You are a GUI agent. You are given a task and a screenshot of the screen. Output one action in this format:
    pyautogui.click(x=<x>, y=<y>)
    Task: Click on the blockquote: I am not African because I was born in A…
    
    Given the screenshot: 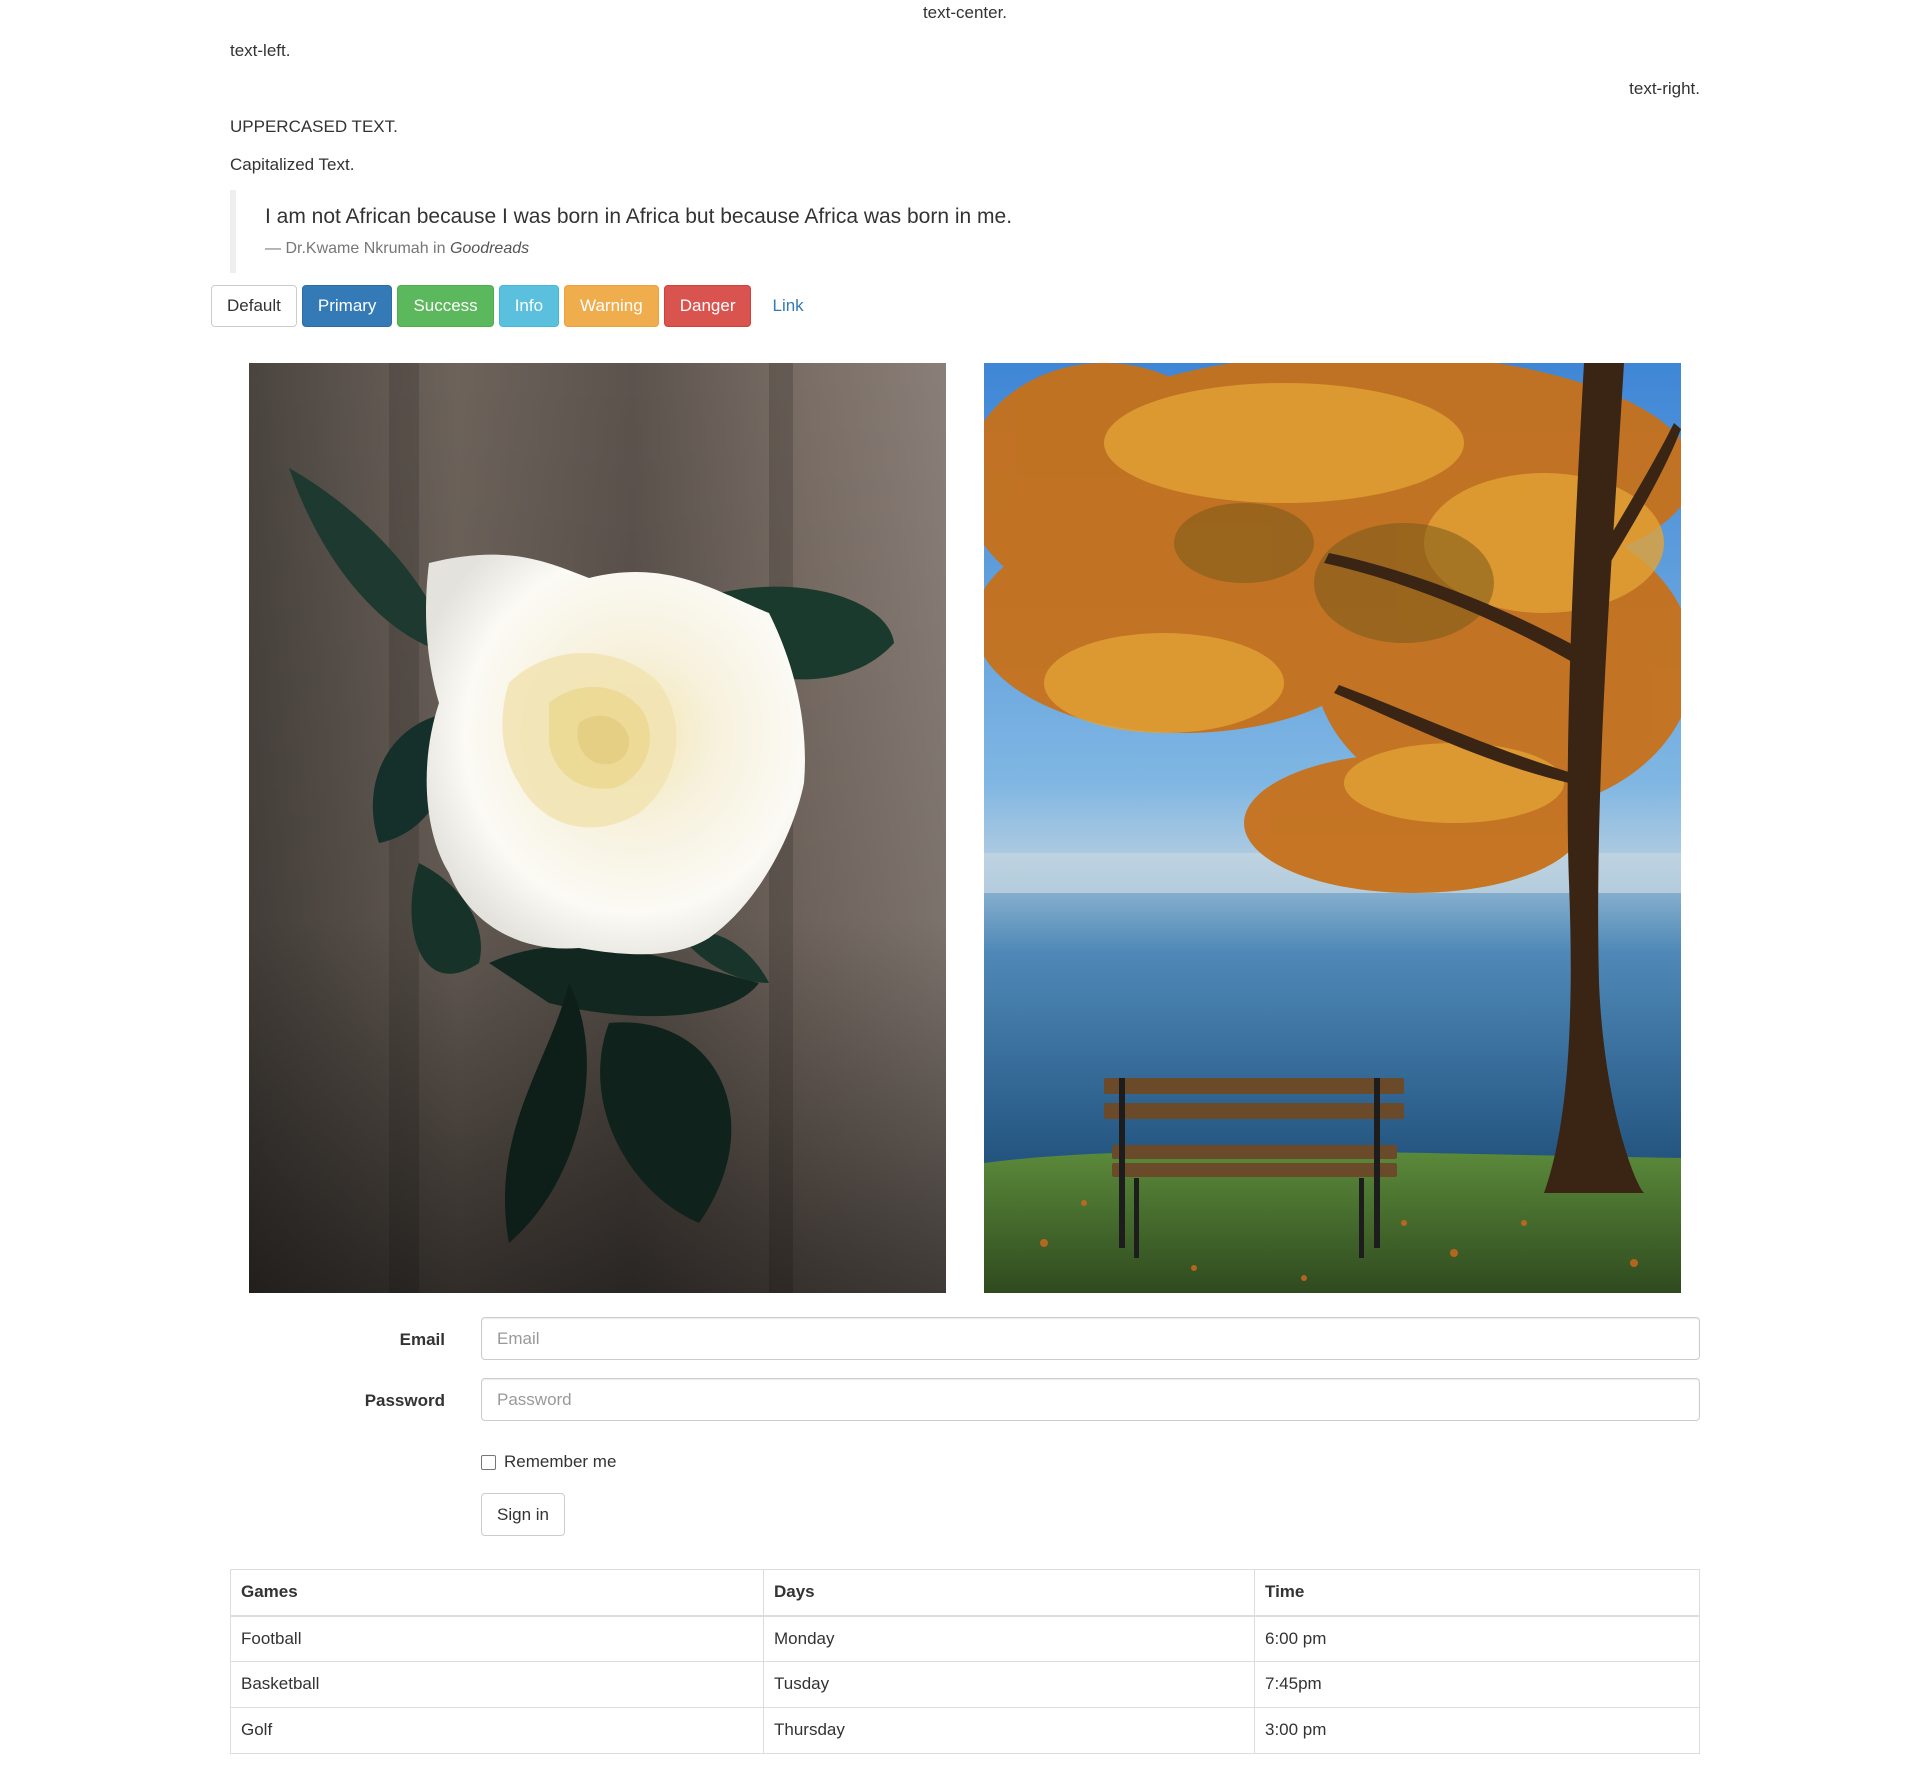 What is the action you would take?
    pyautogui.click(x=965, y=231)
    